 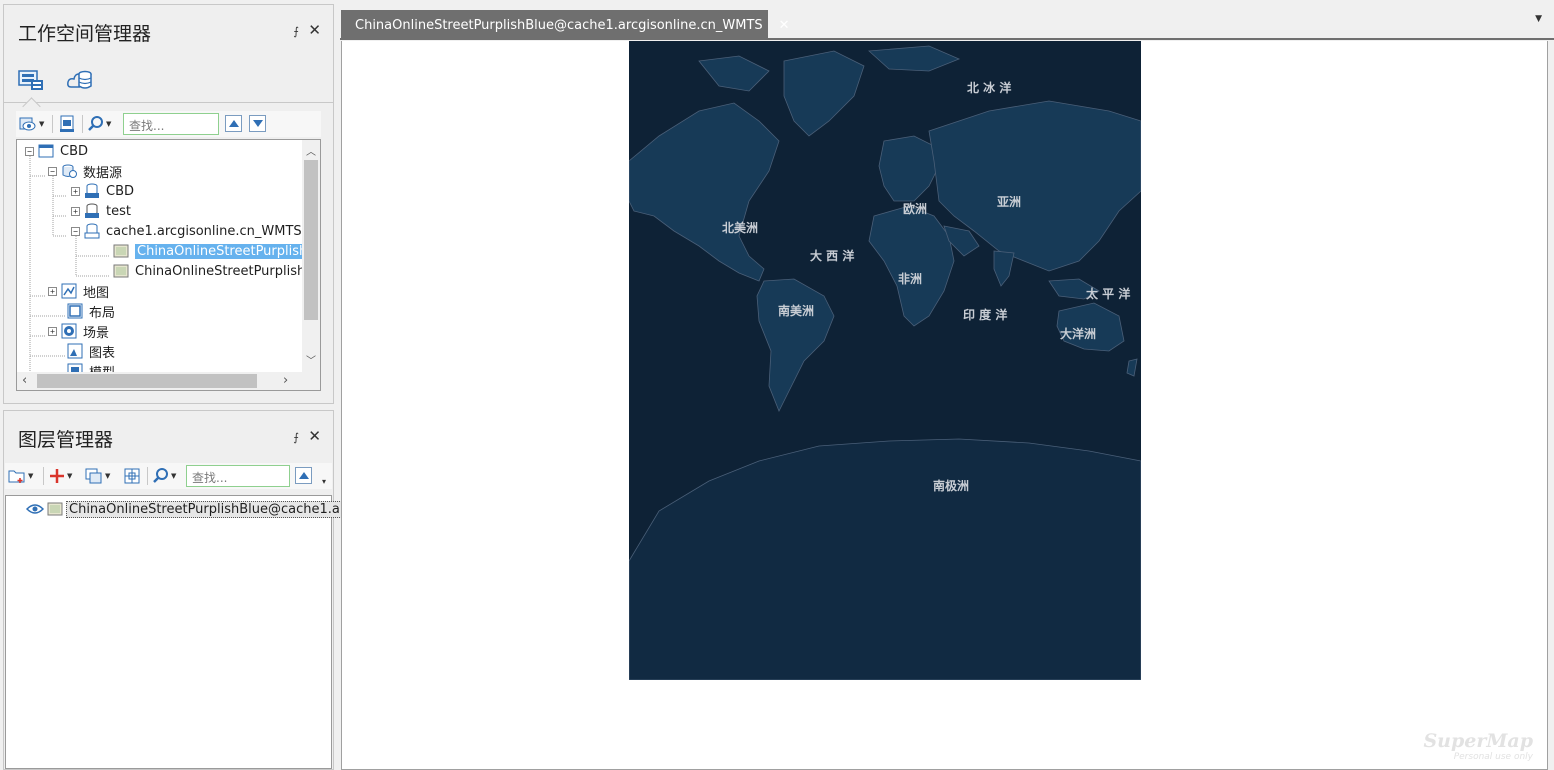 I want to click on layers-copy-icon, so click(x=93, y=476).